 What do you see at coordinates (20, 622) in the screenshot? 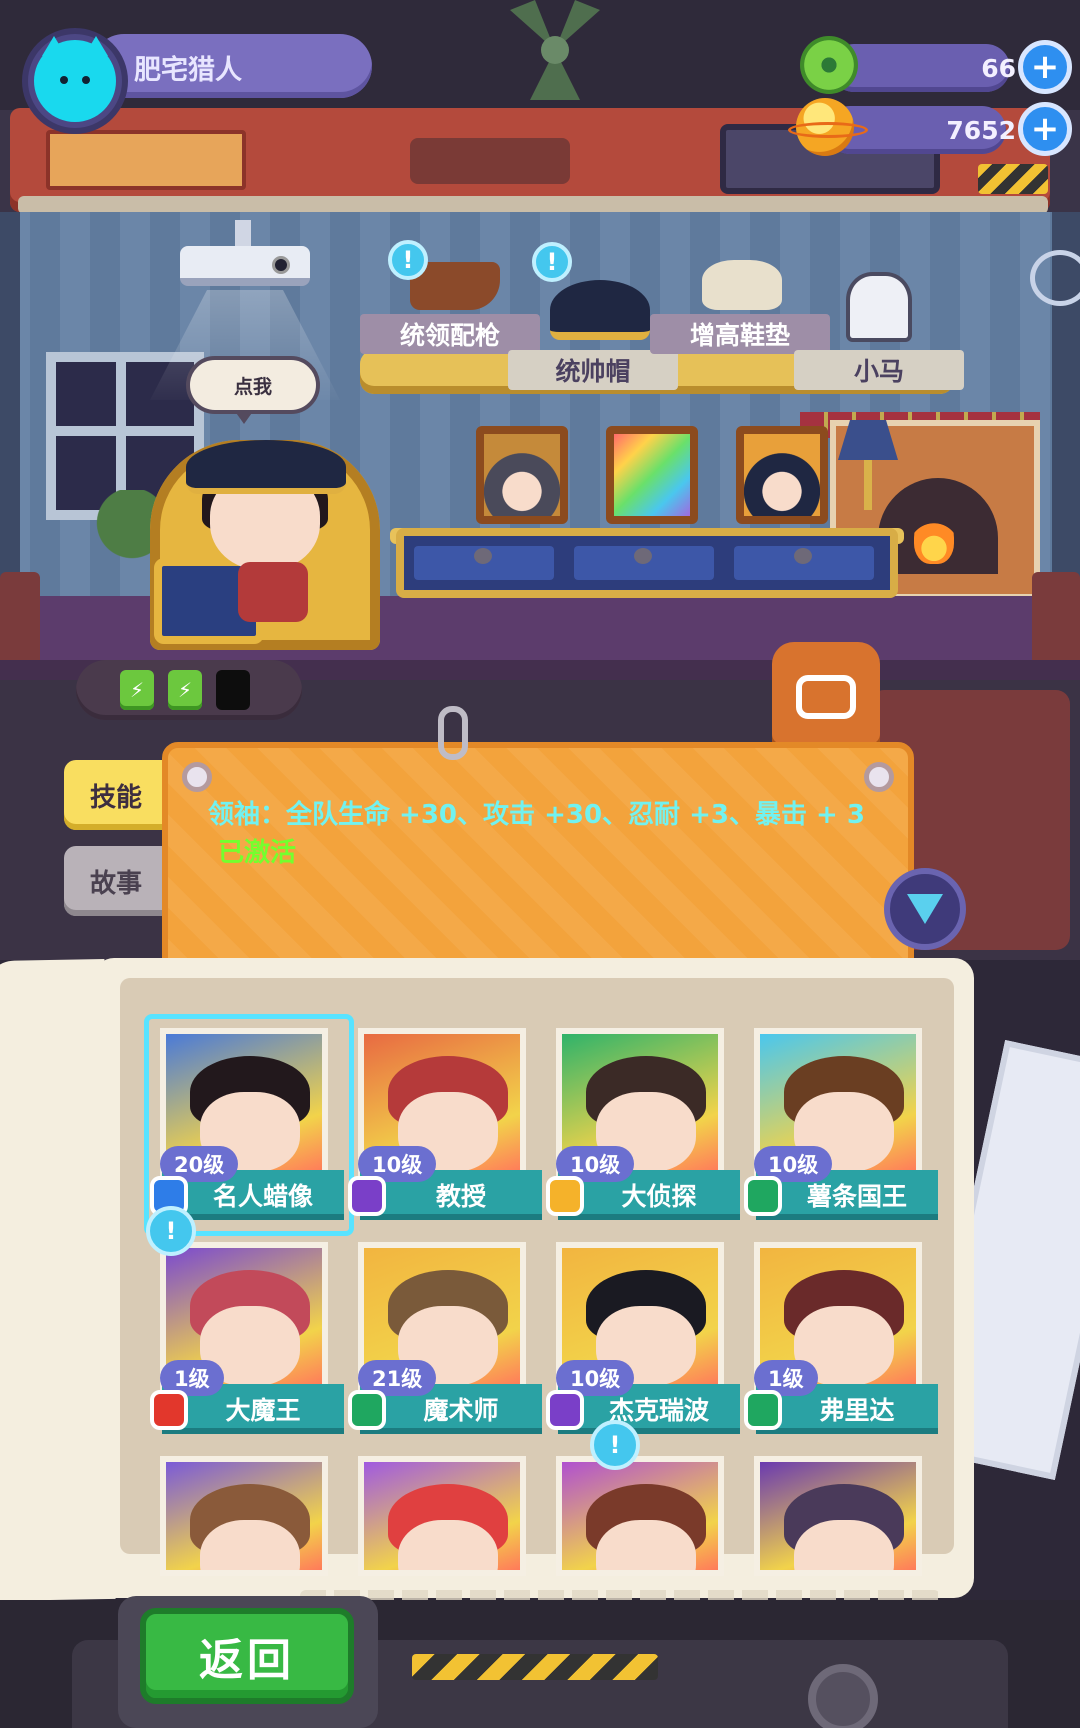
I see `desk-left` at bounding box center [20, 622].